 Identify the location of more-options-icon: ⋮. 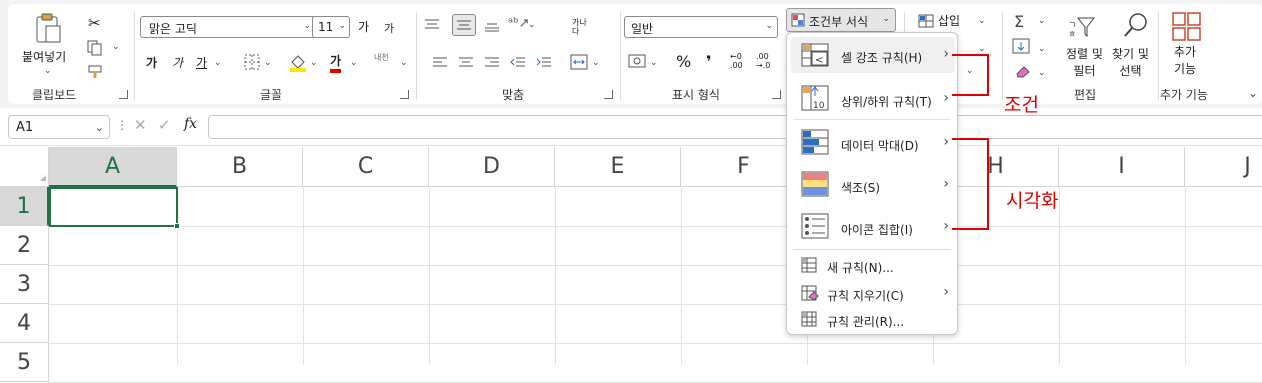
(122, 125).